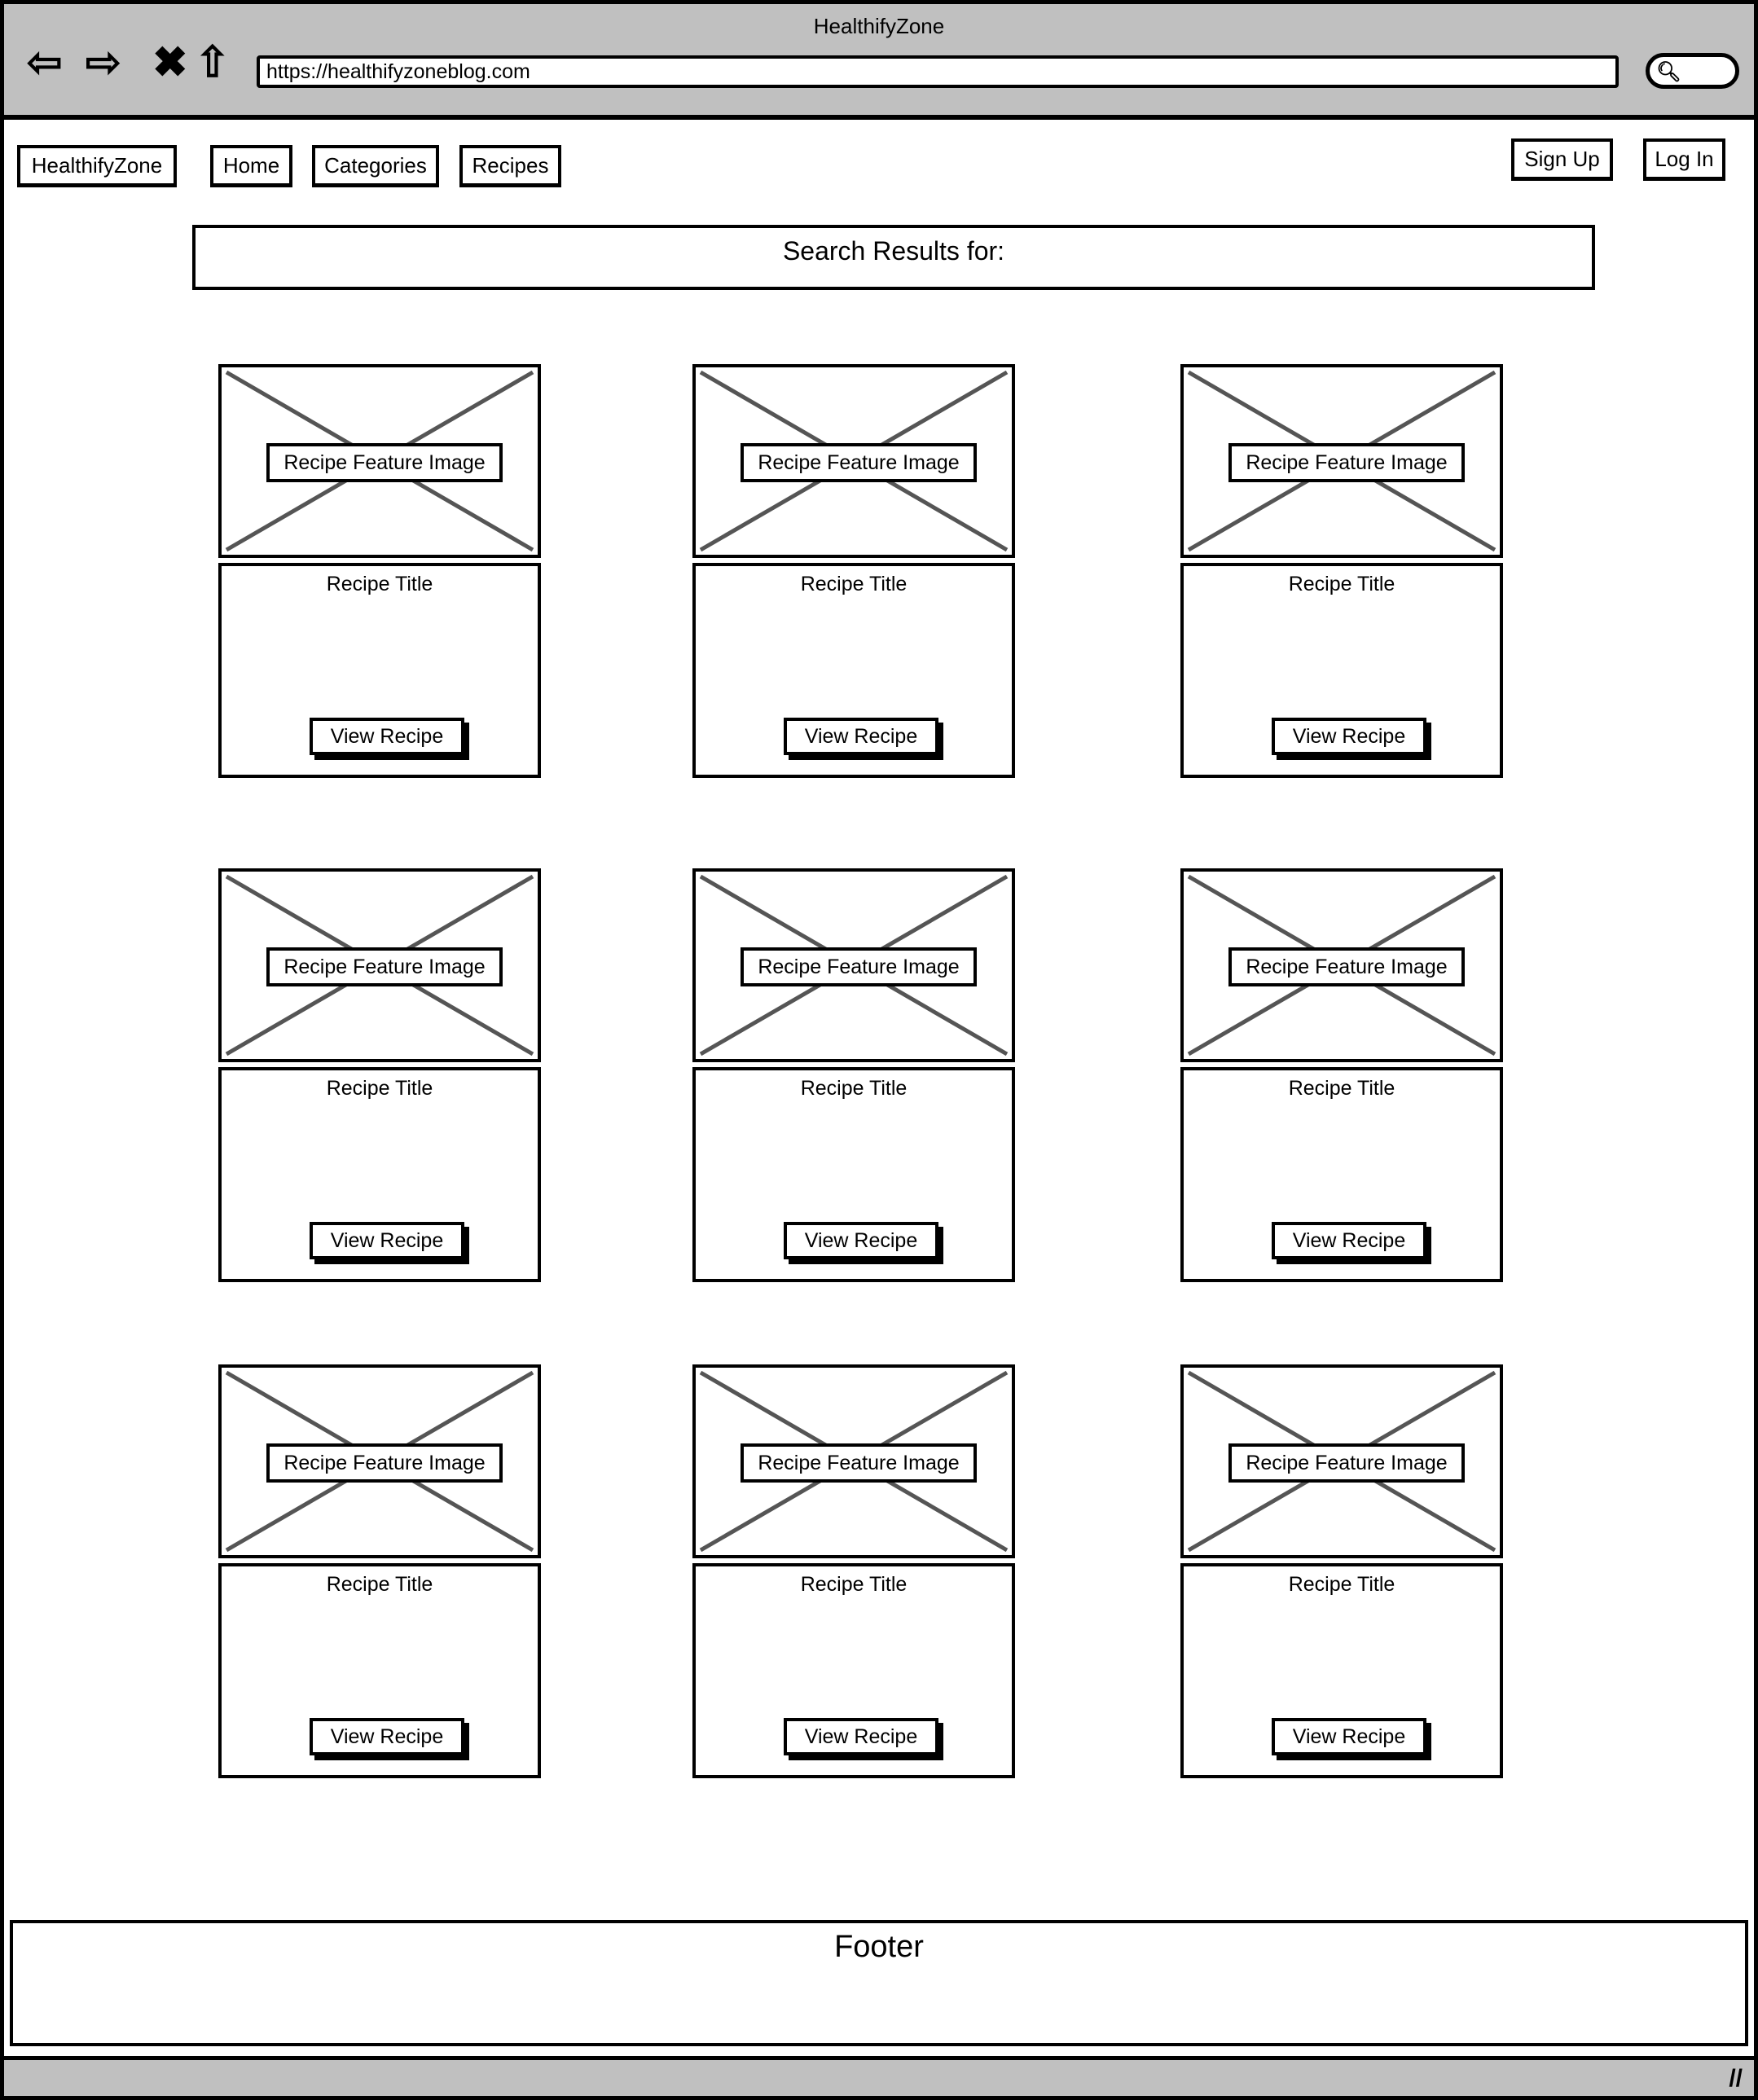 Image resolution: width=1758 pixels, height=2100 pixels. What do you see at coordinates (45, 62) in the screenshot?
I see `back-icon: ⇦` at bounding box center [45, 62].